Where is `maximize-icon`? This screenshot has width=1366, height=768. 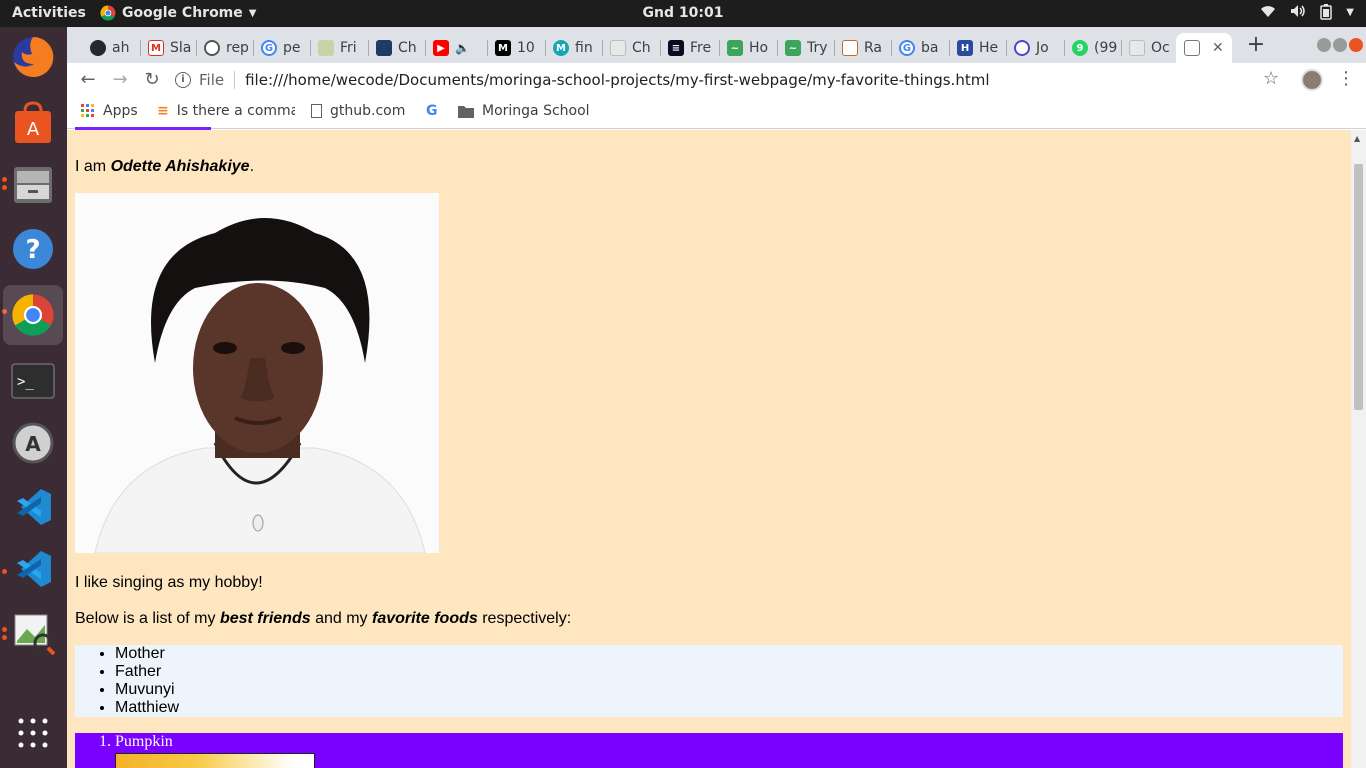
maximize-icon is located at coordinates (1340, 45).